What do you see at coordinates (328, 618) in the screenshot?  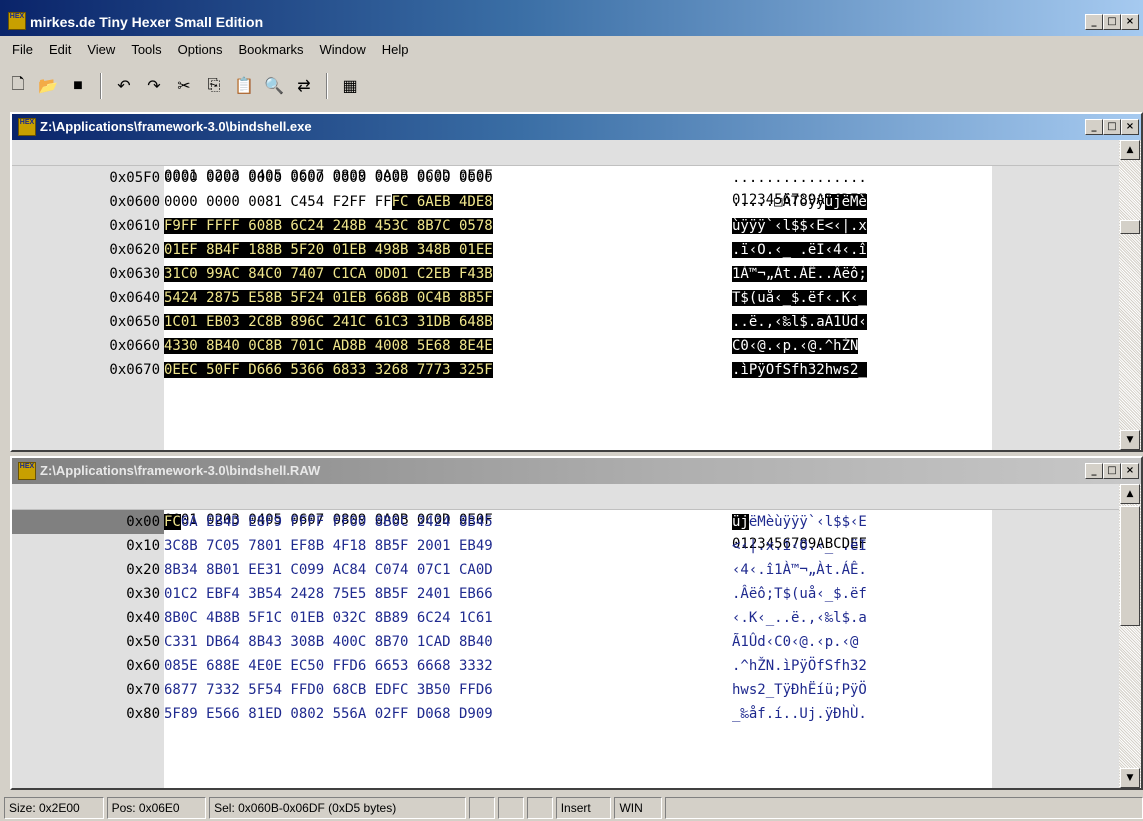 I see `row-hex-bytes: 8B0C 4B8B 5F1C 01EB 032C 8B89 6C24 1C61` at bounding box center [328, 618].